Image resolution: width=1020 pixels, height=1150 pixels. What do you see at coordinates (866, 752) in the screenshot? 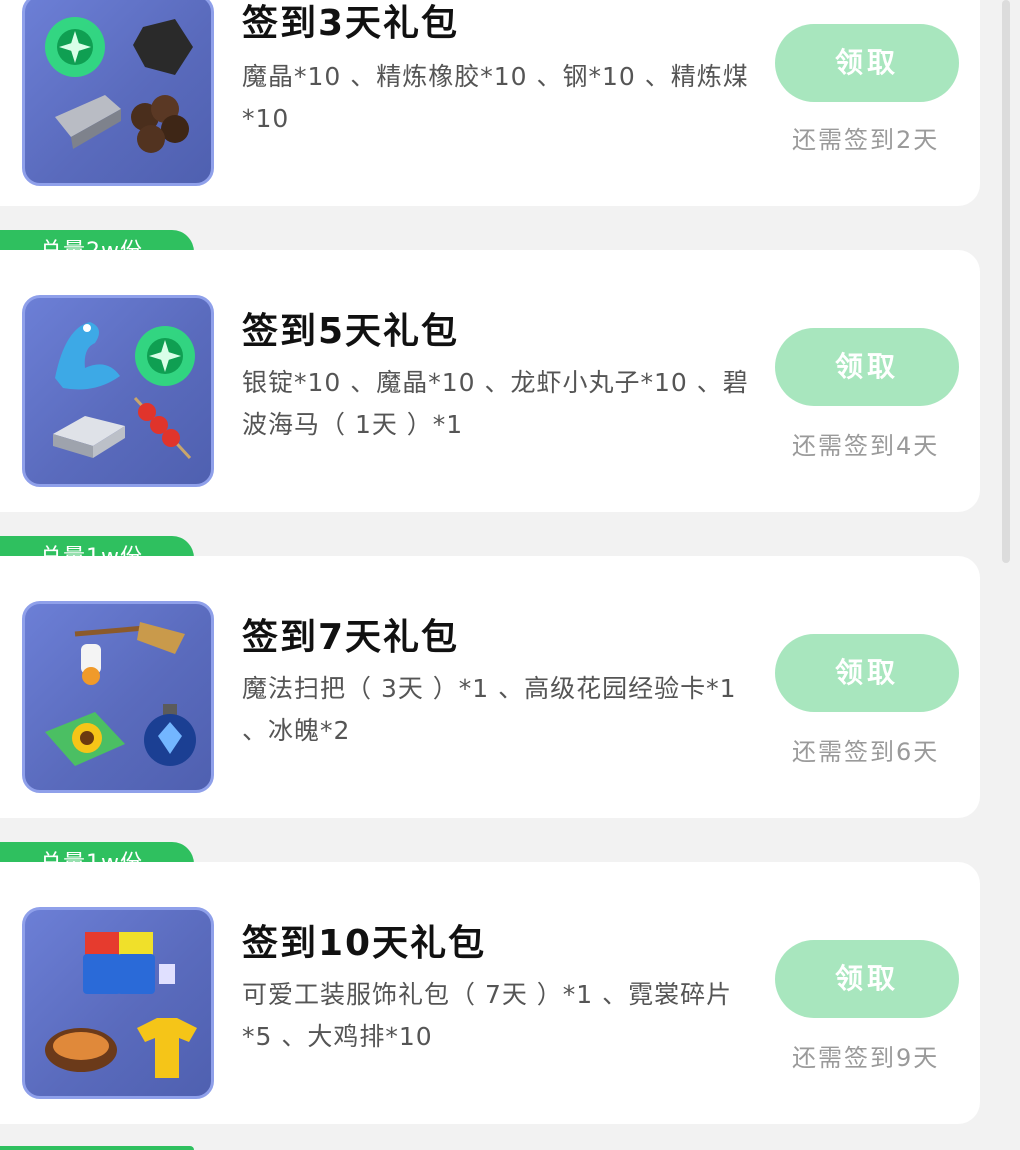
I see `days-remaining: 还需签到6天` at bounding box center [866, 752].